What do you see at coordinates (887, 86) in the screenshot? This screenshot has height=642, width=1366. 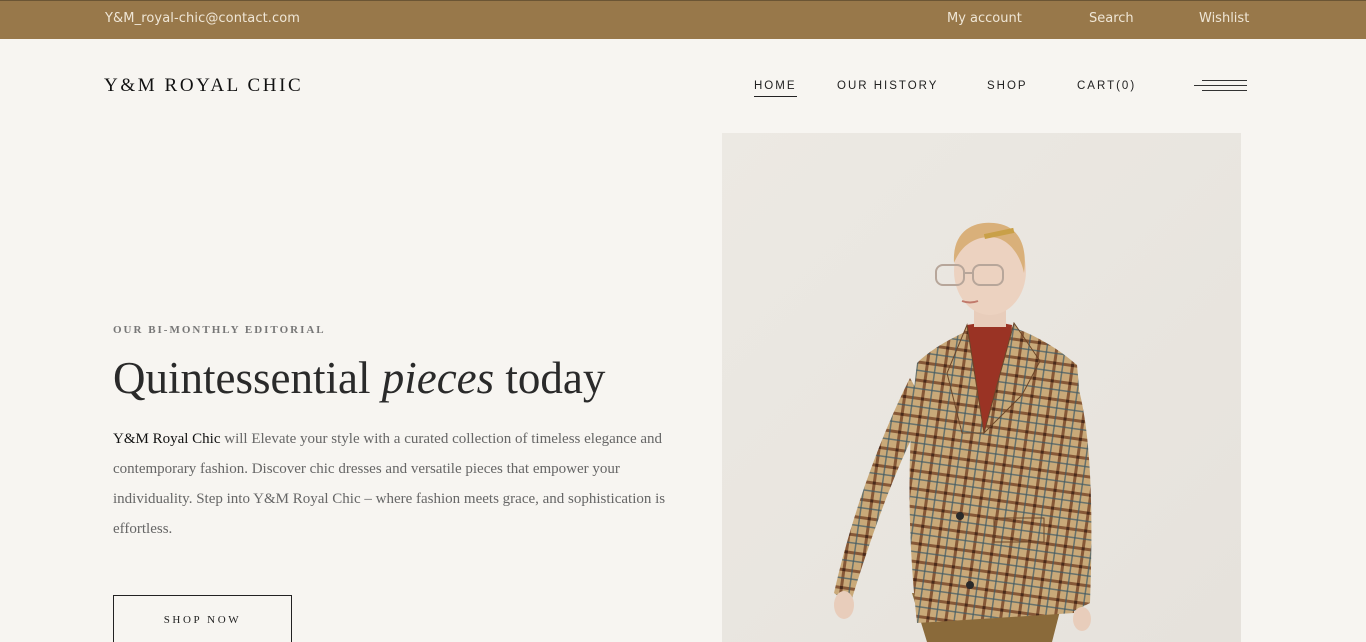 I see `nav-our-history: OUR HISTORY` at bounding box center [887, 86].